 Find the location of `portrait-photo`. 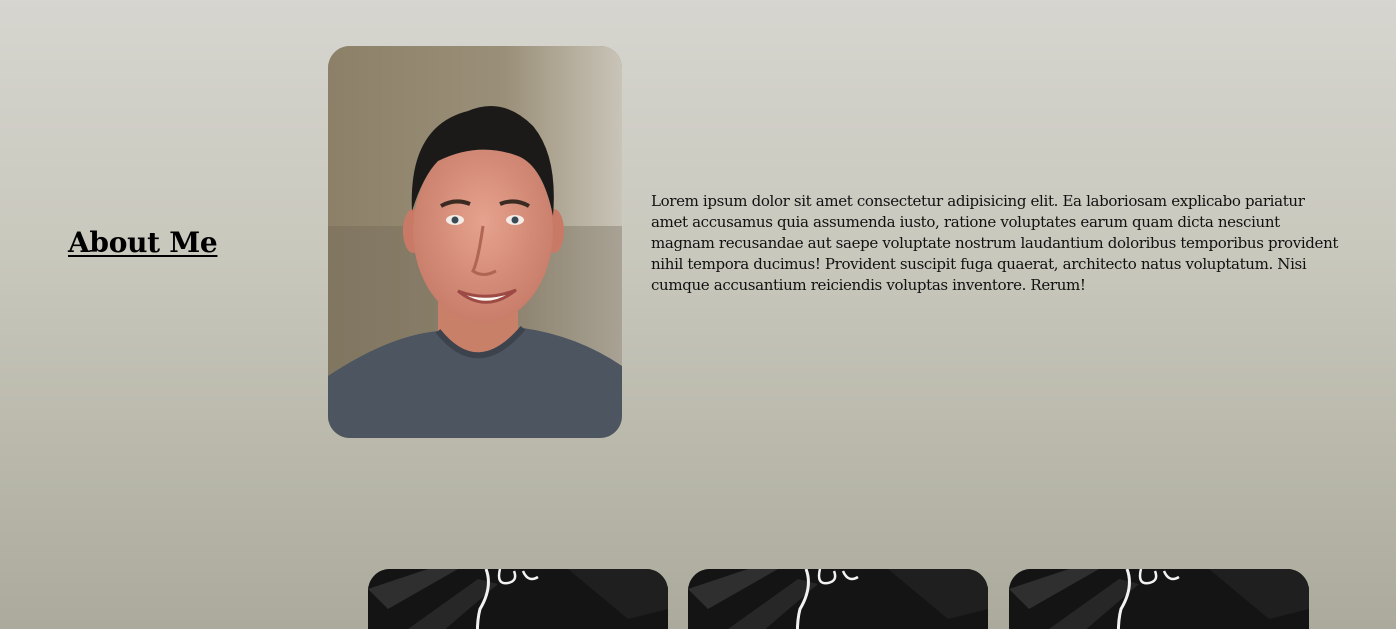

portrait-photo is located at coordinates (475, 242).